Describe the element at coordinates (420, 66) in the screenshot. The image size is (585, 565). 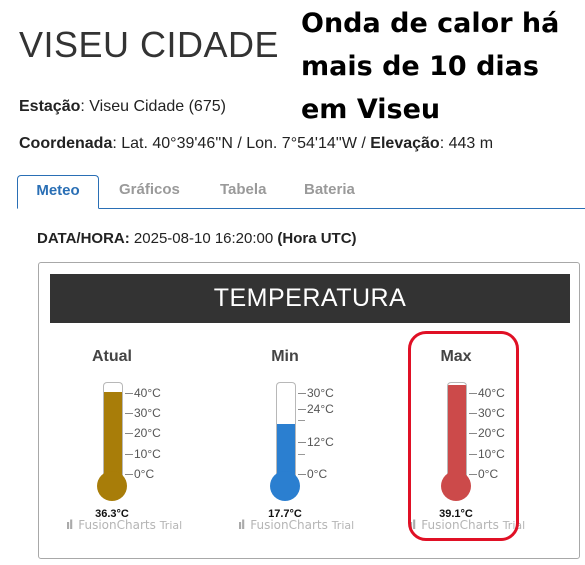
I see `headline-line-2: mais de 10 dias` at that location.